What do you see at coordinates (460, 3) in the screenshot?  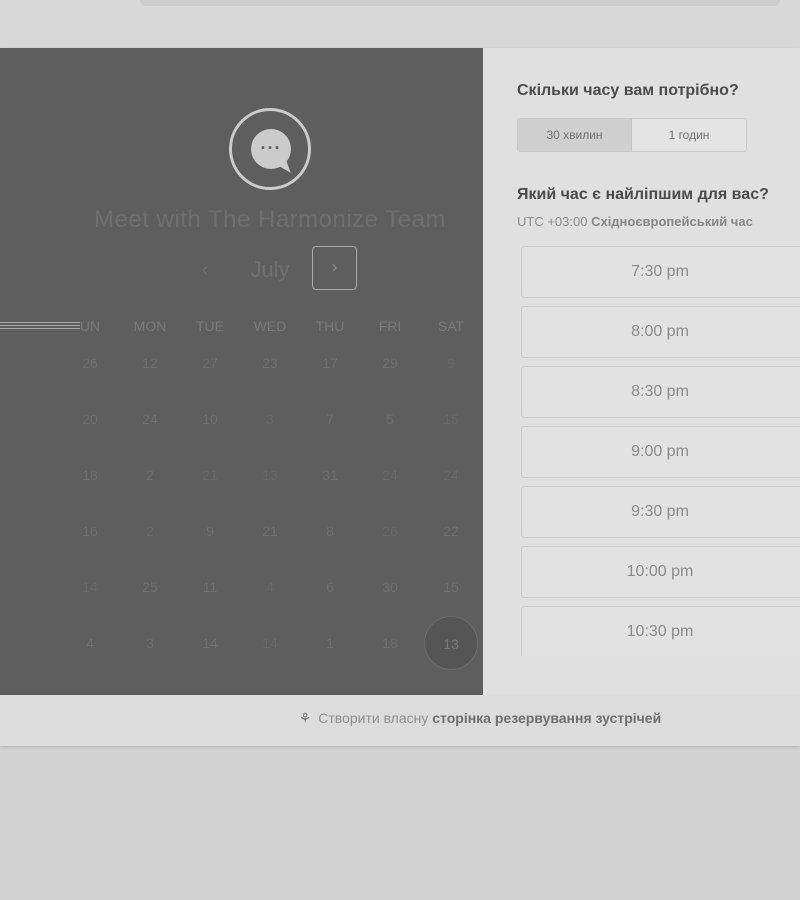 I see `blurred-header-text` at bounding box center [460, 3].